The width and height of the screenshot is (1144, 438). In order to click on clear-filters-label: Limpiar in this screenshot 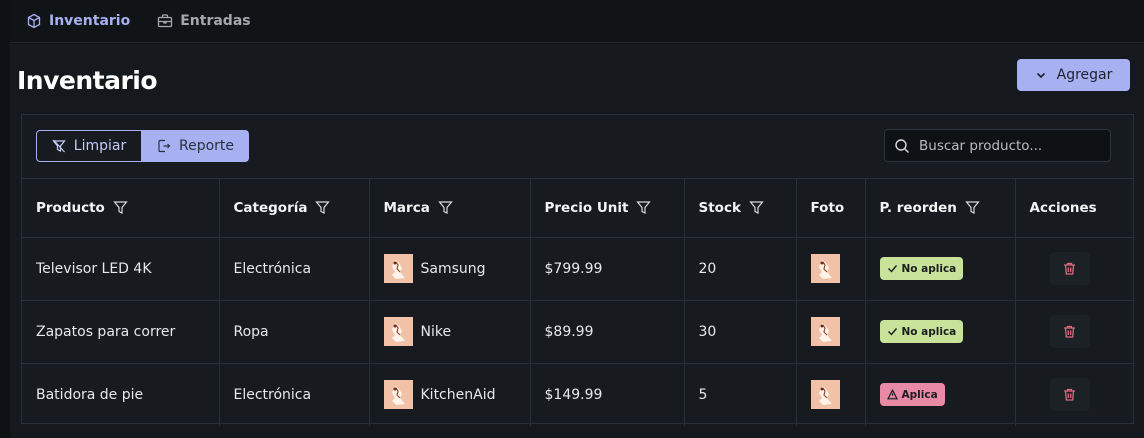, I will do `click(100, 146)`.